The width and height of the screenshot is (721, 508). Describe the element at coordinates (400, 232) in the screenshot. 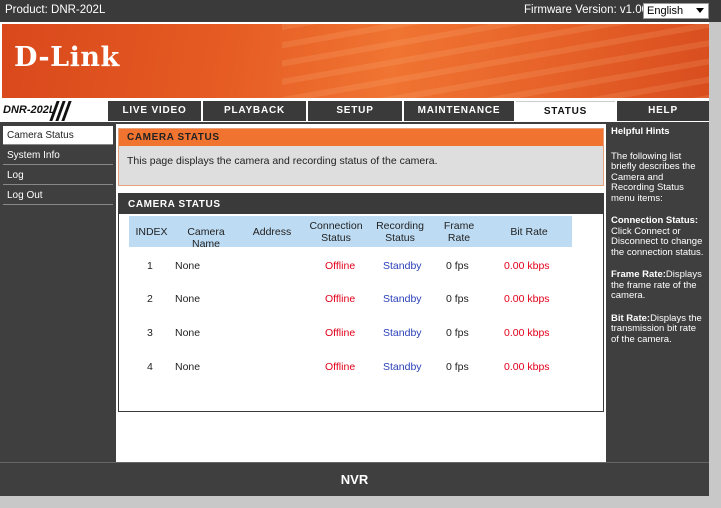

I see `column-header-recording-status: Recording Status` at that location.